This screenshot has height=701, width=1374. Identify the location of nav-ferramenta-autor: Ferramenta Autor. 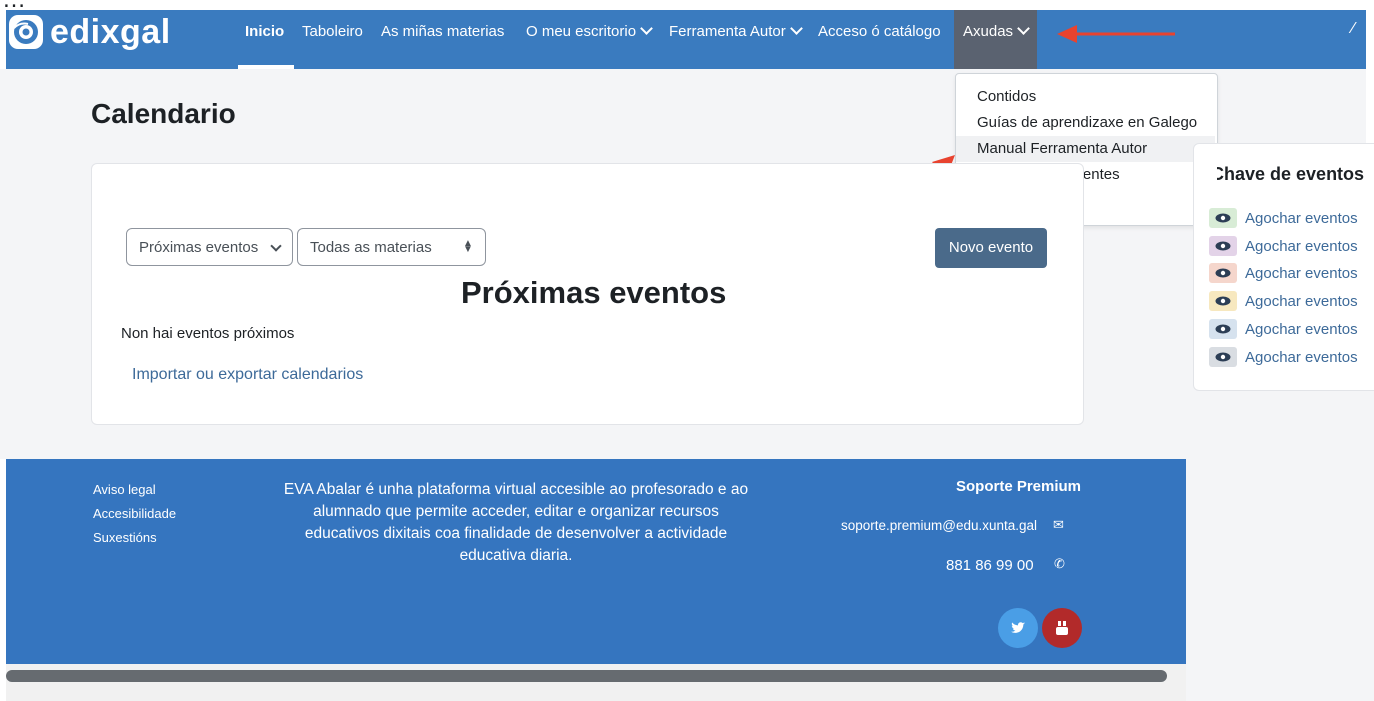
(736, 32).